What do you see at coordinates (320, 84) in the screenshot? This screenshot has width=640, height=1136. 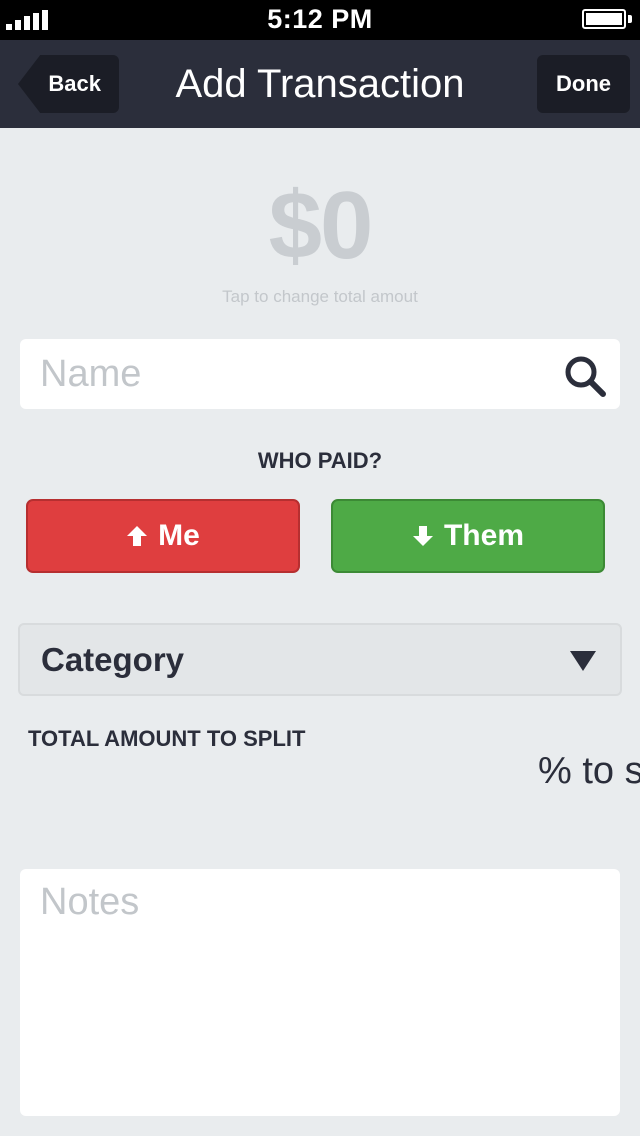 I see `navigation-bar: Back Add Transaction Done` at bounding box center [320, 84].